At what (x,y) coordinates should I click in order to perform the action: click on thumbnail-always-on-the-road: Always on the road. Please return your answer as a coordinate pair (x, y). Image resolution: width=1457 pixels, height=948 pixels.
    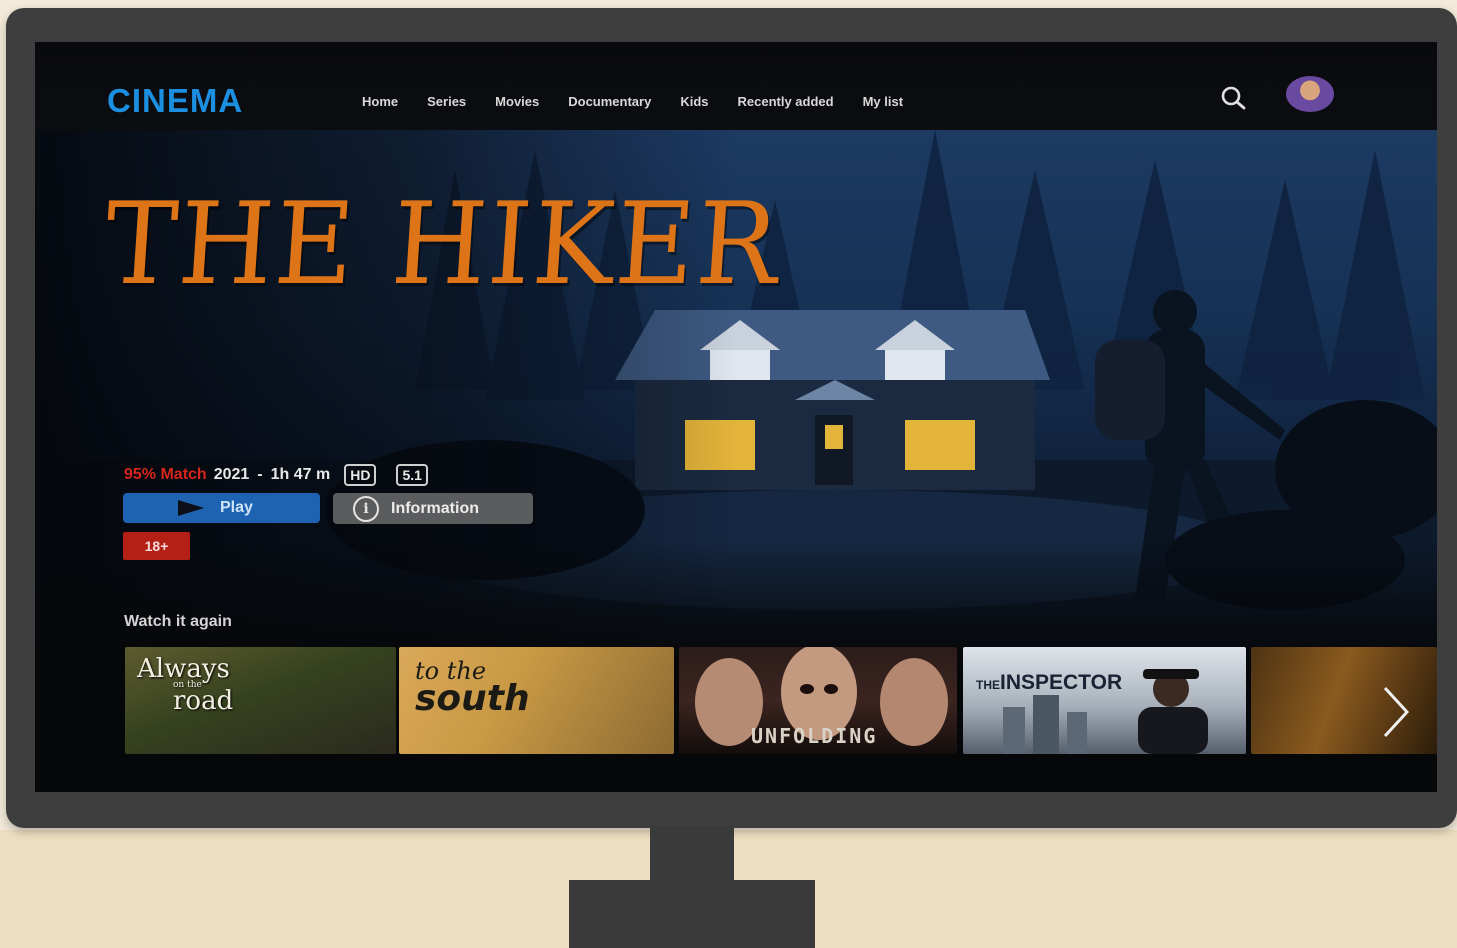
    Looking at the image, I should click on (260, 700).